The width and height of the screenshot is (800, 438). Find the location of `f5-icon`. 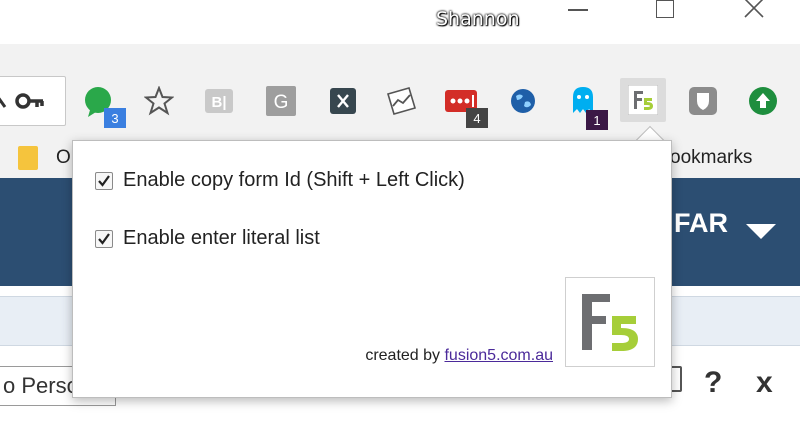

f5-icon is located at coordinates (643, 100).